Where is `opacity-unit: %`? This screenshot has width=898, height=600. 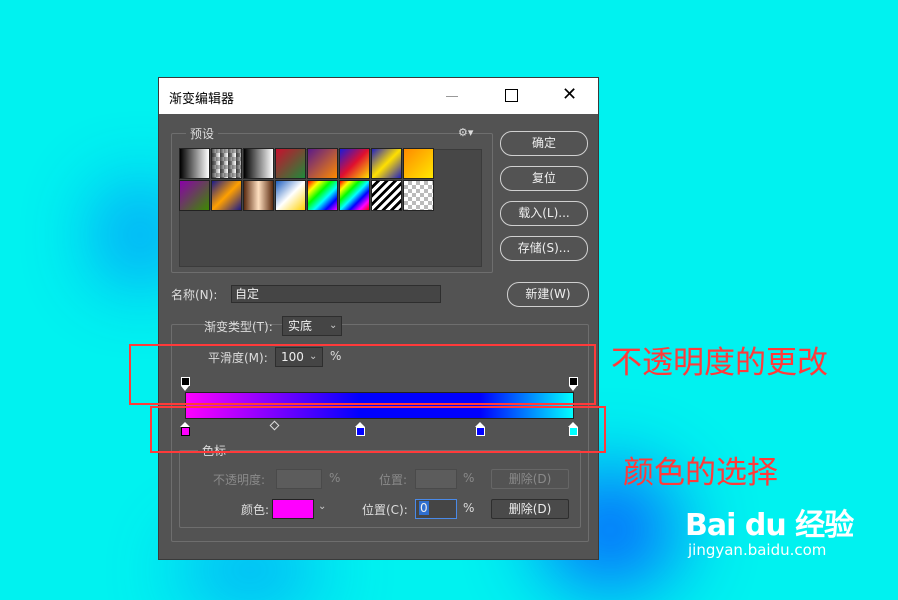
opacity-unit: % is located at coordinates (335, 478).